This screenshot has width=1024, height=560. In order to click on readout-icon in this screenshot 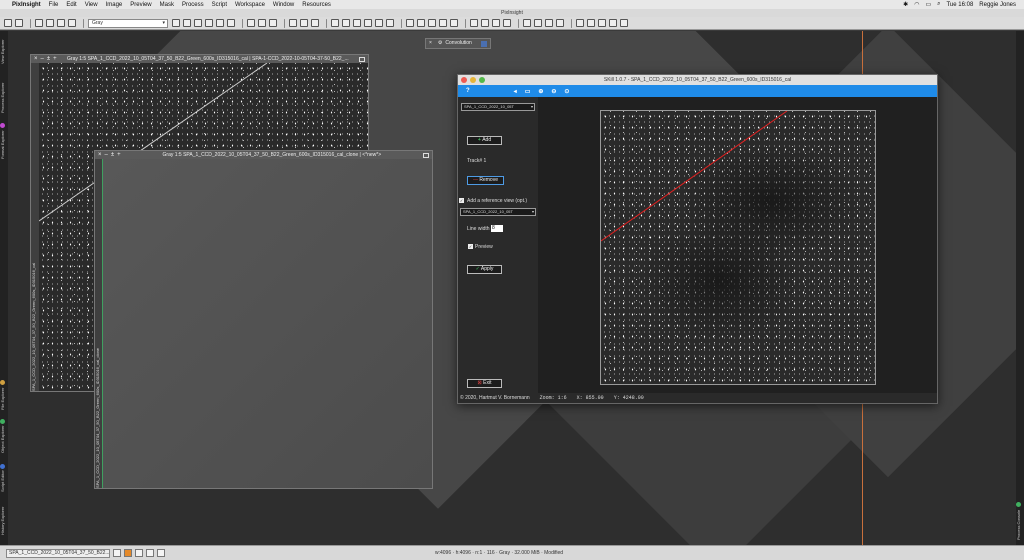, I will do `click(335, 23)`.